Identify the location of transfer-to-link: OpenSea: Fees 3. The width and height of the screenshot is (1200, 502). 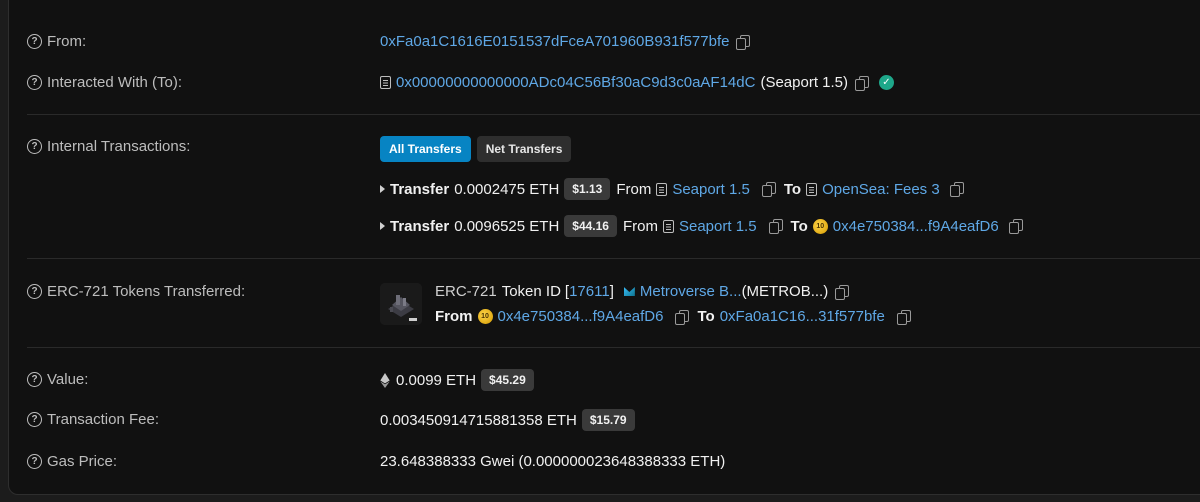
(881, 189).